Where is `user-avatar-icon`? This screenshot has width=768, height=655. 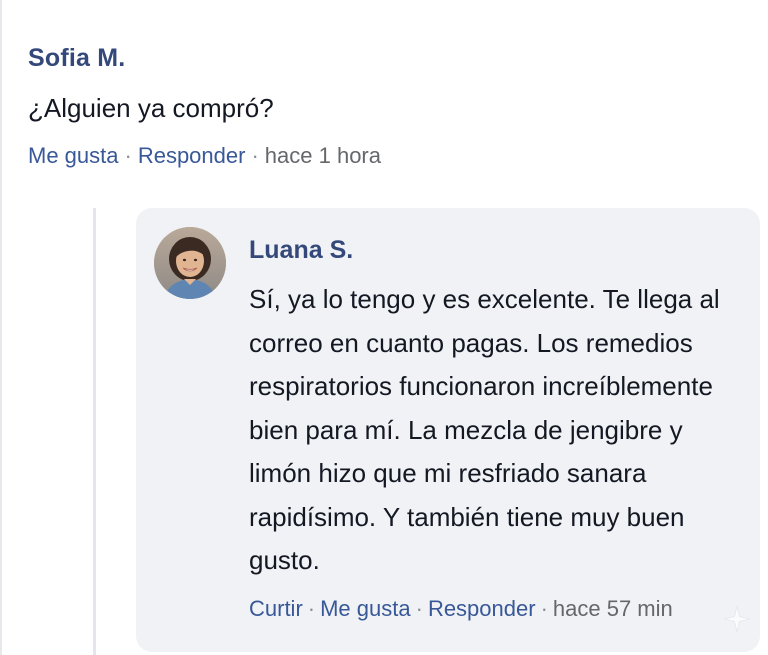
user-avatar-icon is located at coordinates (190, 263).